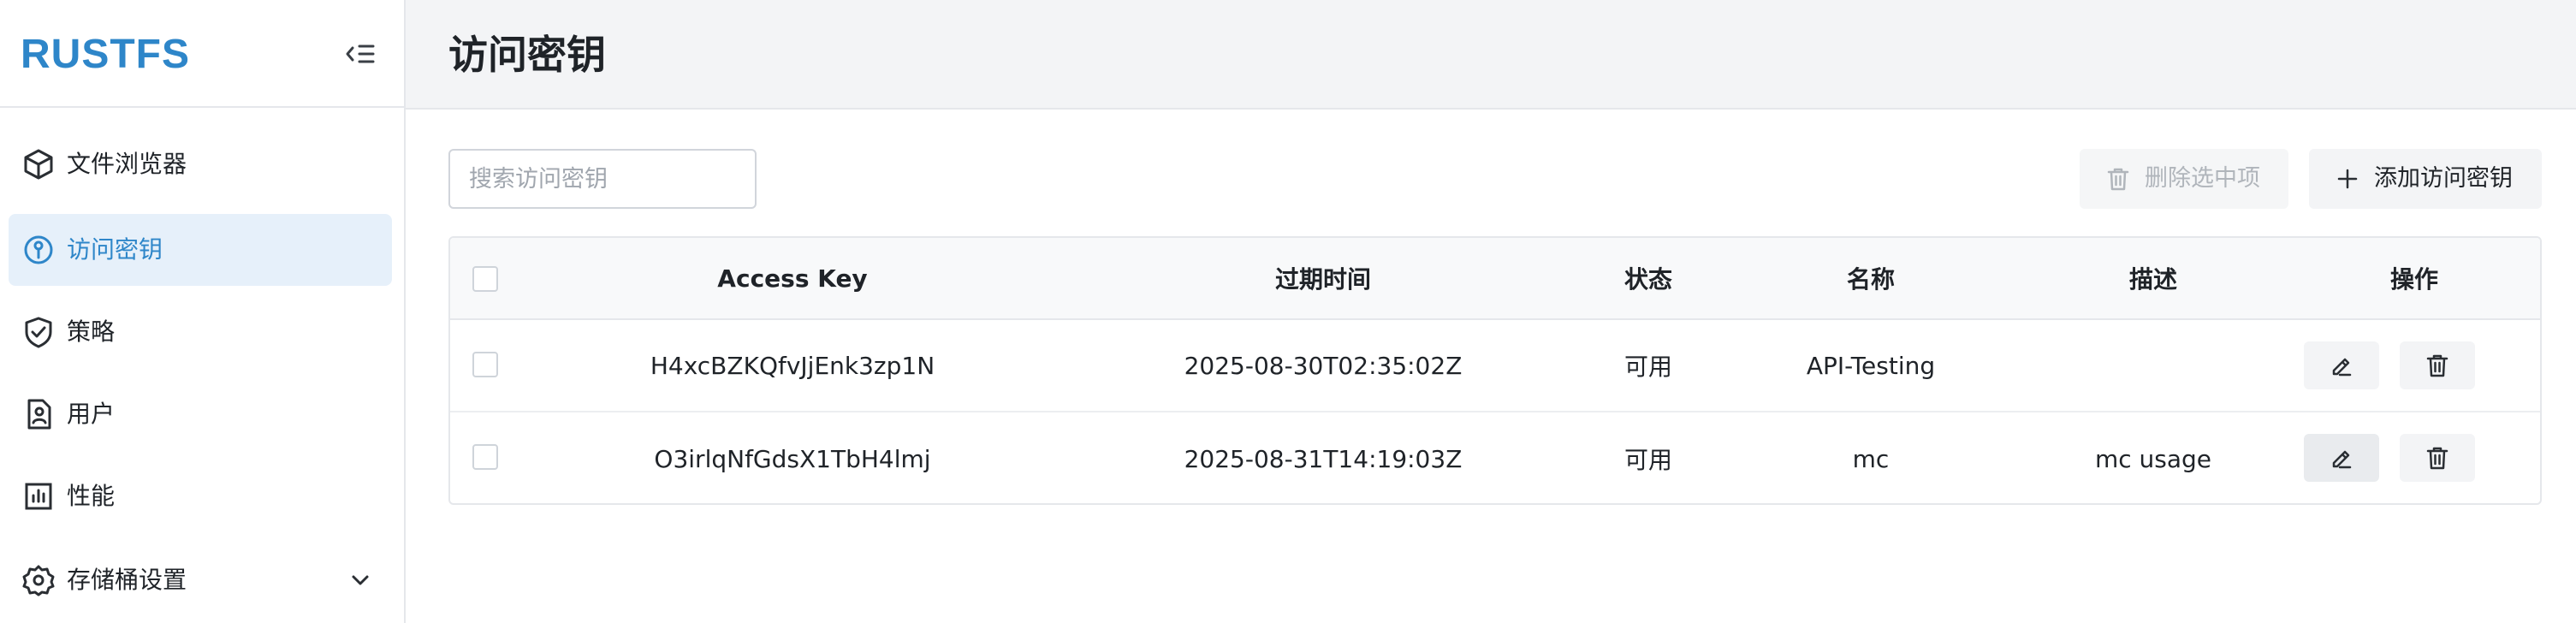 The height and width of the screenshot is (623, 2576). I want to click on column-header-name: 名称, so click(1870, 278).